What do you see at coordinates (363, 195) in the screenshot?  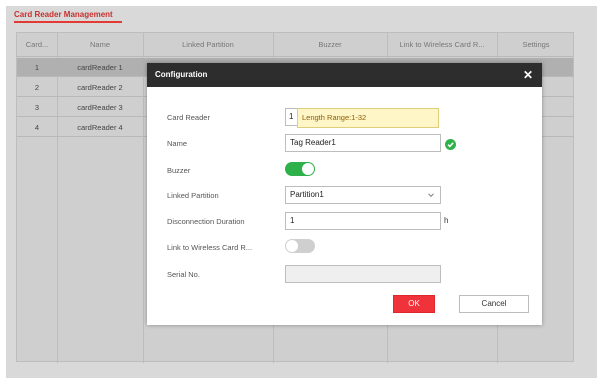 I see `linked-partition-select: Partition1` at bounding box center [363, 195].